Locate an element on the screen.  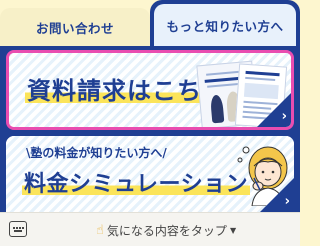
pointing-hand-icon: ☝ is located at coordinates (100, 230).